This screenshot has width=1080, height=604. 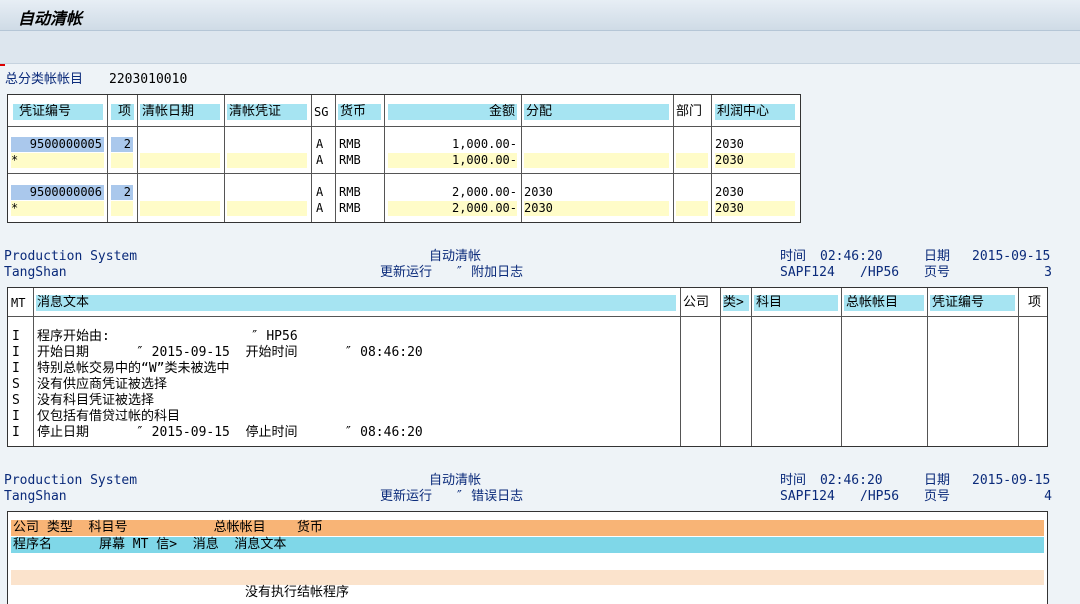 I want to click on log-row: I 开始日期 ″ 2015-09-15 开始时间 ″ 08:46:20, so click(x=217, y=352).